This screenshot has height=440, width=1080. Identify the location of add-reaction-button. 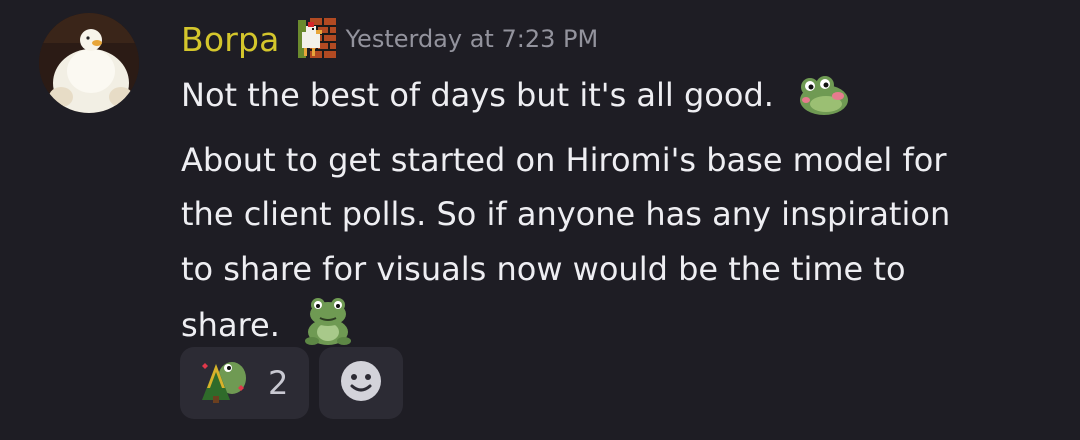
(361, 383).